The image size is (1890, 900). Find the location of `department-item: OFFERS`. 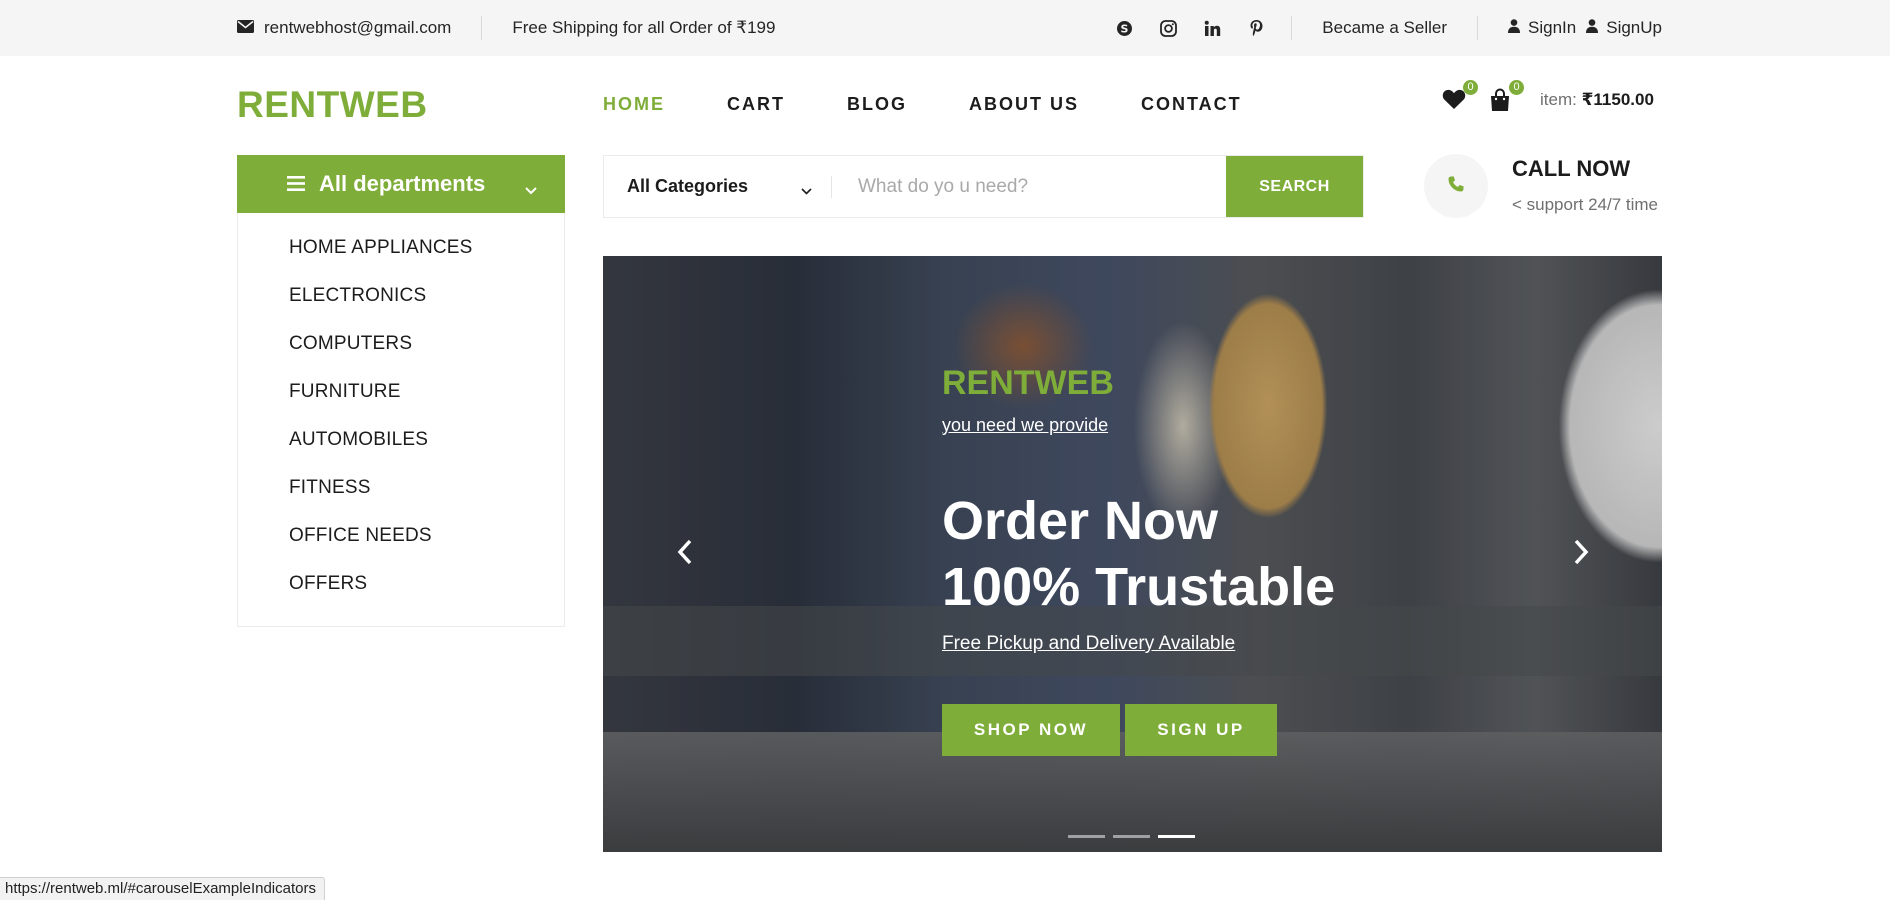

department-item: OFFERS is located at coordinates (401, 597).